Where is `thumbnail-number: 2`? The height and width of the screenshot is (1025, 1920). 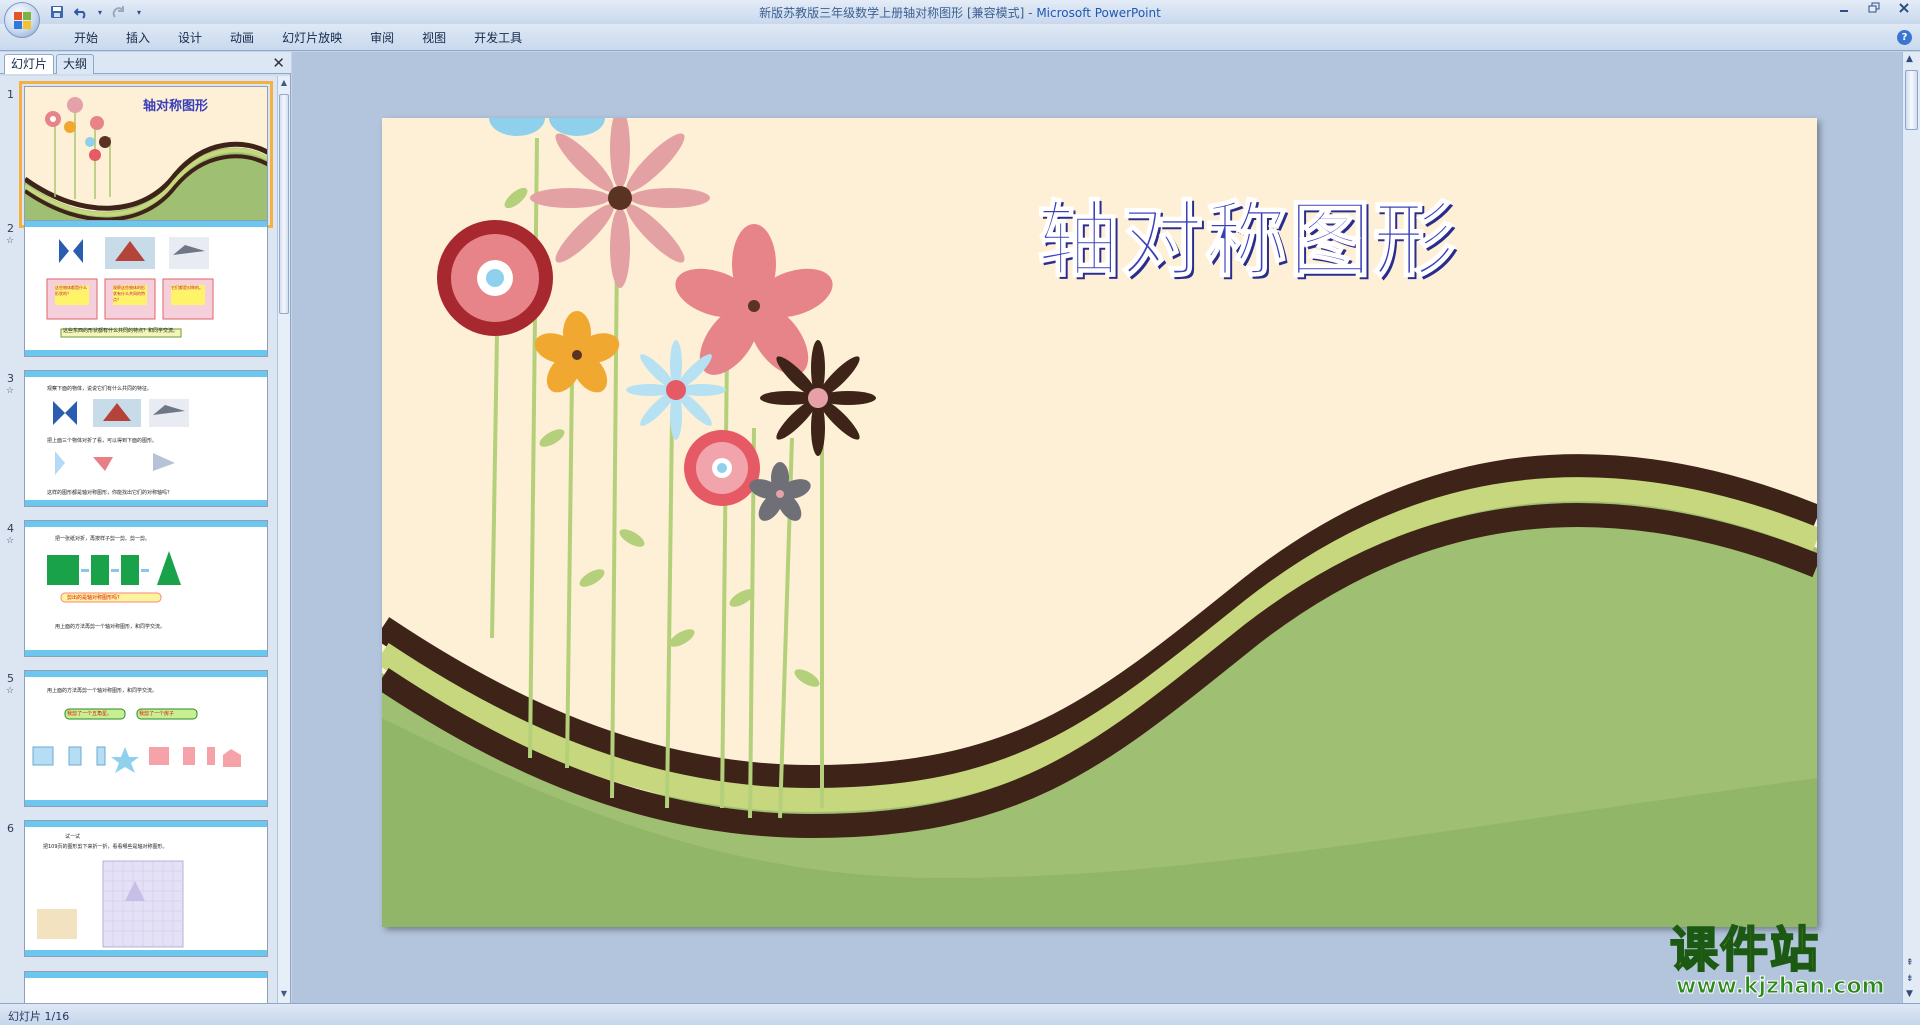
thumbnail-number: 2 is located at coordinates (10, 228).